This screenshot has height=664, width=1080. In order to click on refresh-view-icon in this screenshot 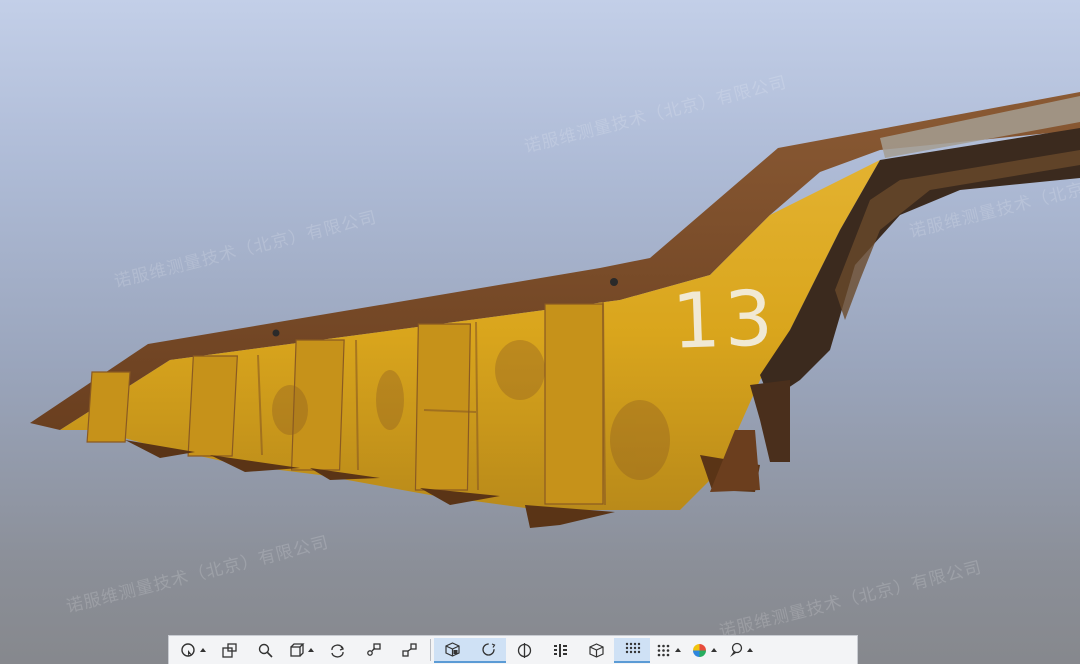, I will do `click(488, 649)`.